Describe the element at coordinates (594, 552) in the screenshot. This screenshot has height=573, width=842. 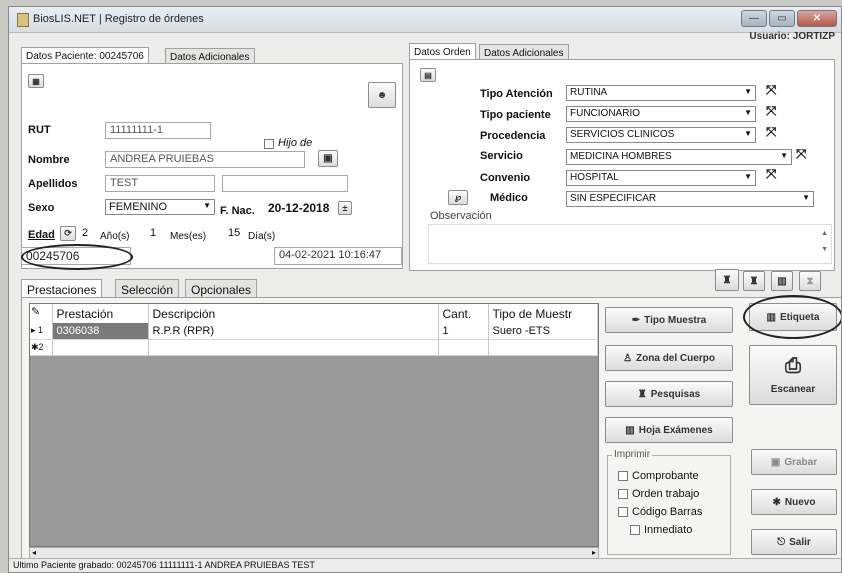
I see `scroll-right-icon: ▸` at that location.